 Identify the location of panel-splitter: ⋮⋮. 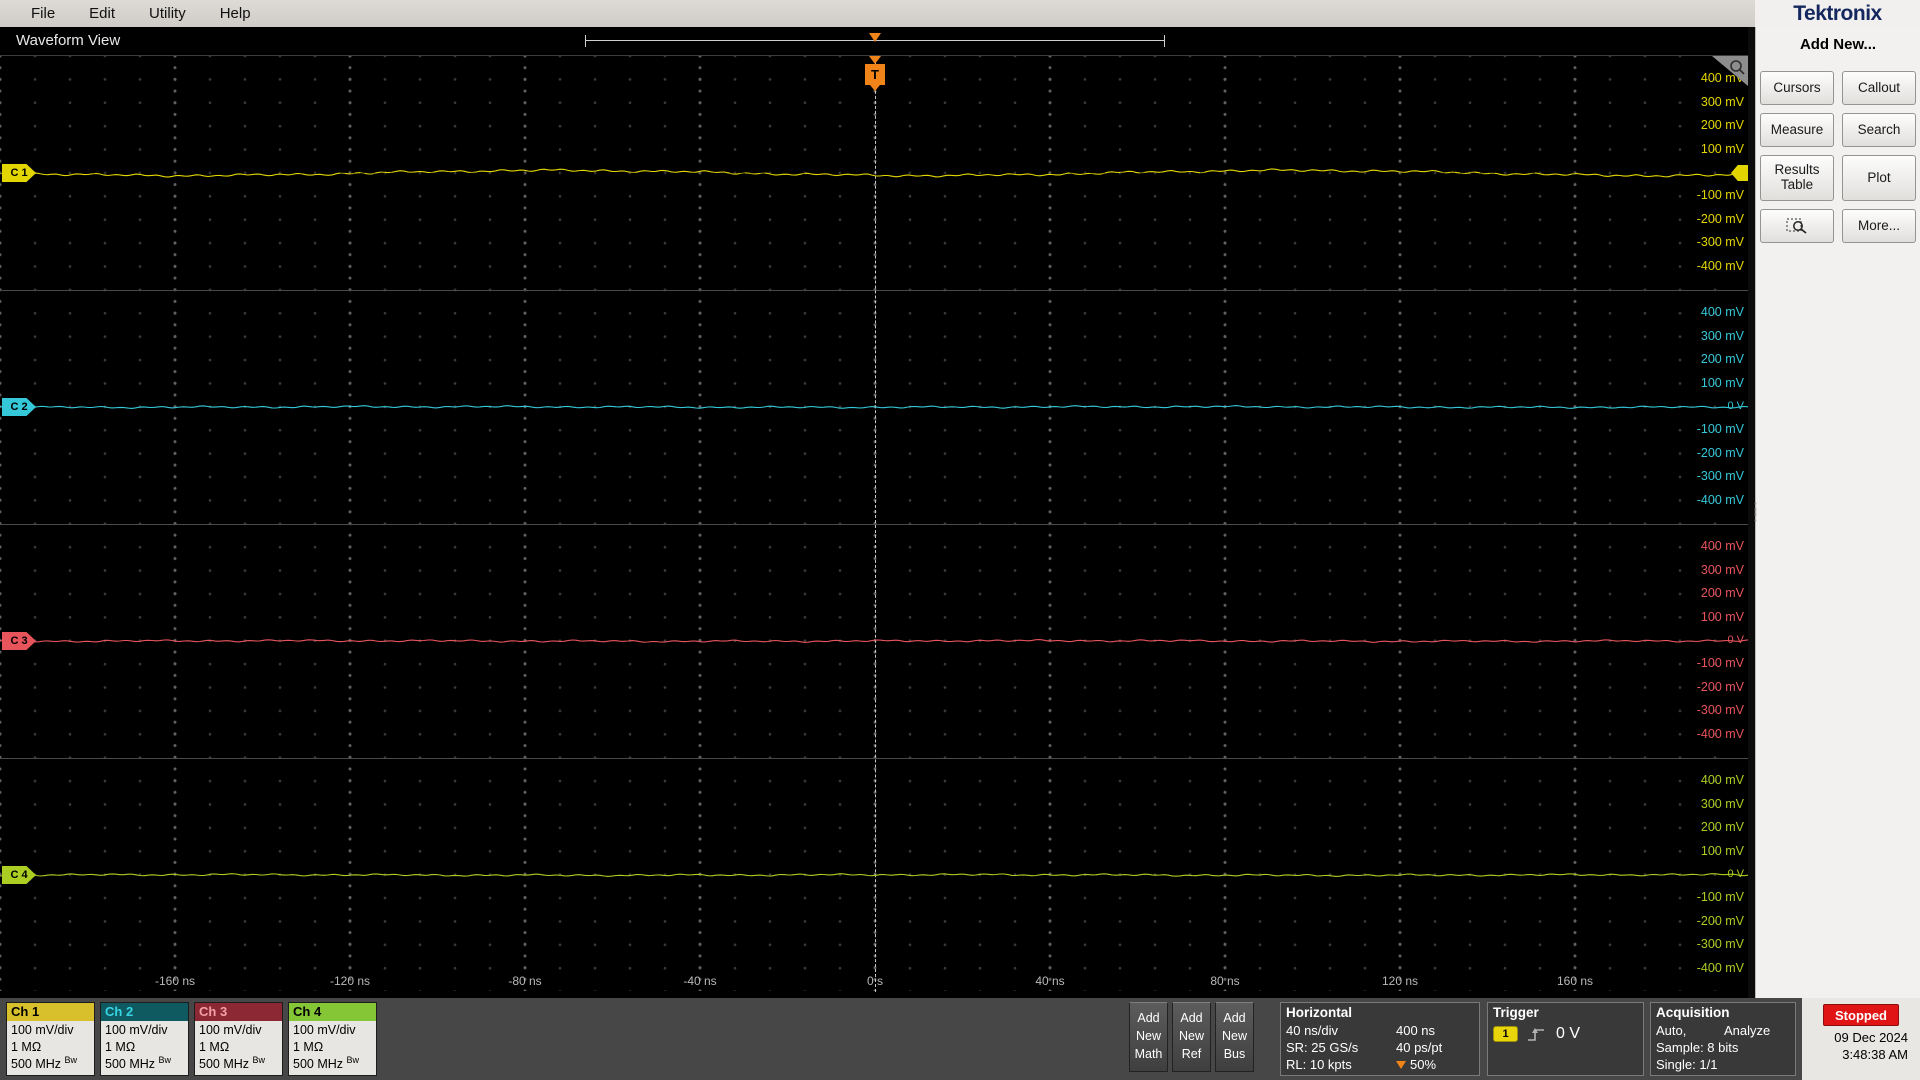
(1755, 512).